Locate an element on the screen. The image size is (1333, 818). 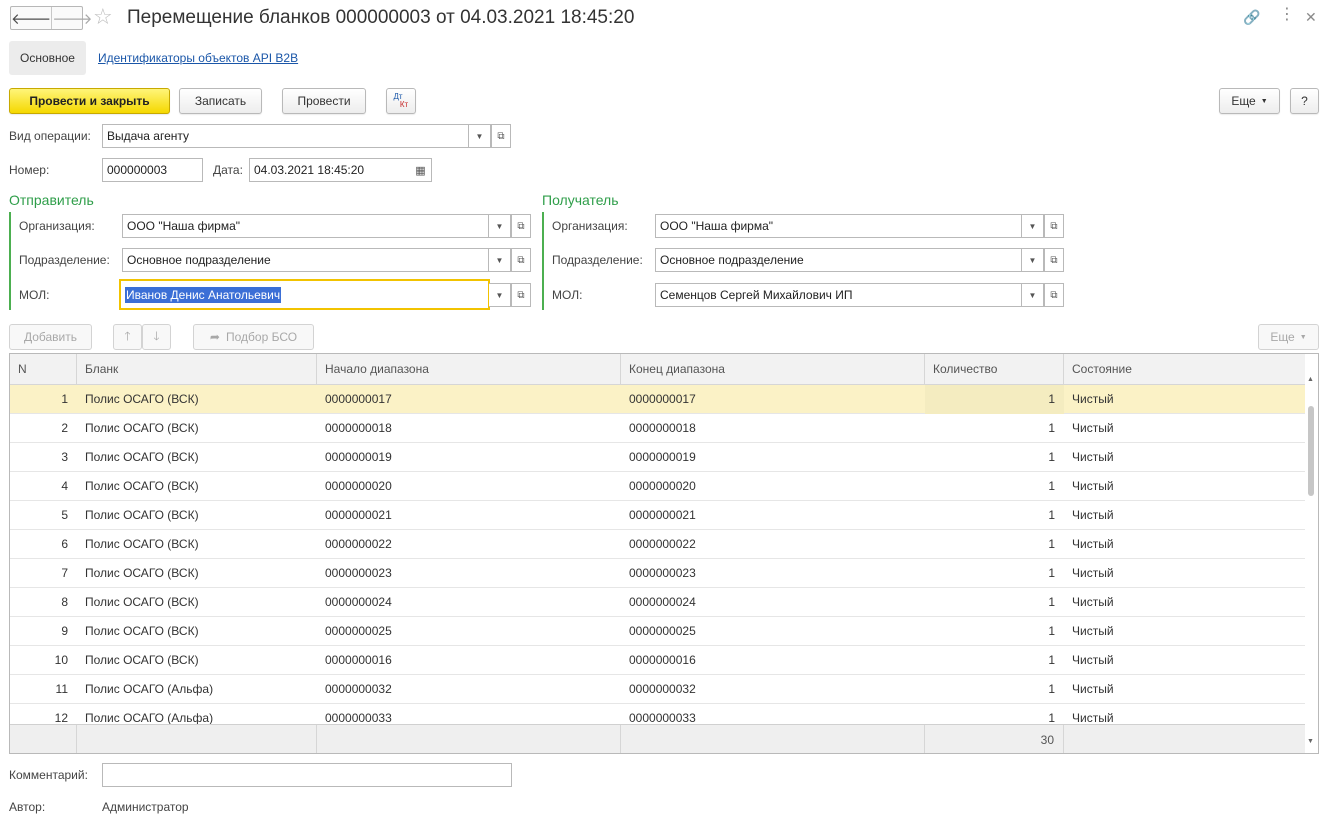
comment-field is located at coordinates (307, 775).